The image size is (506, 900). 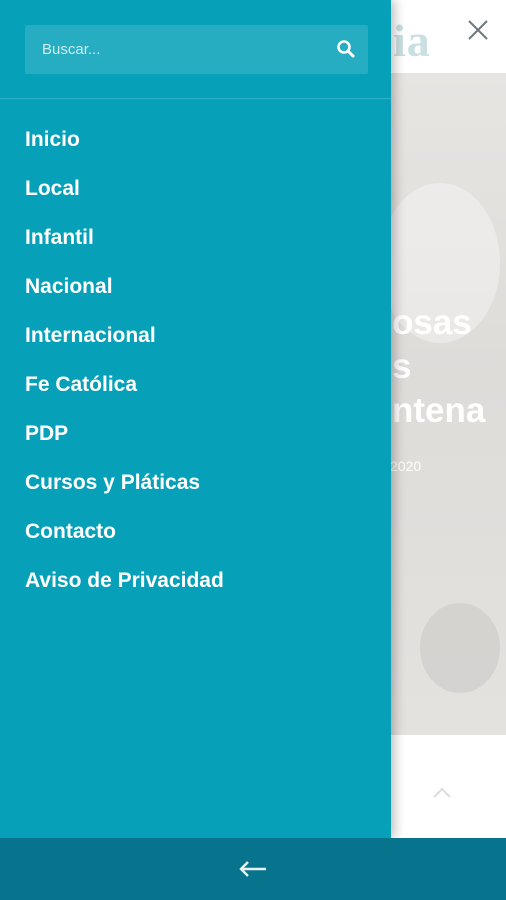 I want to click on menu-item-pdp: PDP, so click(x=124, y=442).